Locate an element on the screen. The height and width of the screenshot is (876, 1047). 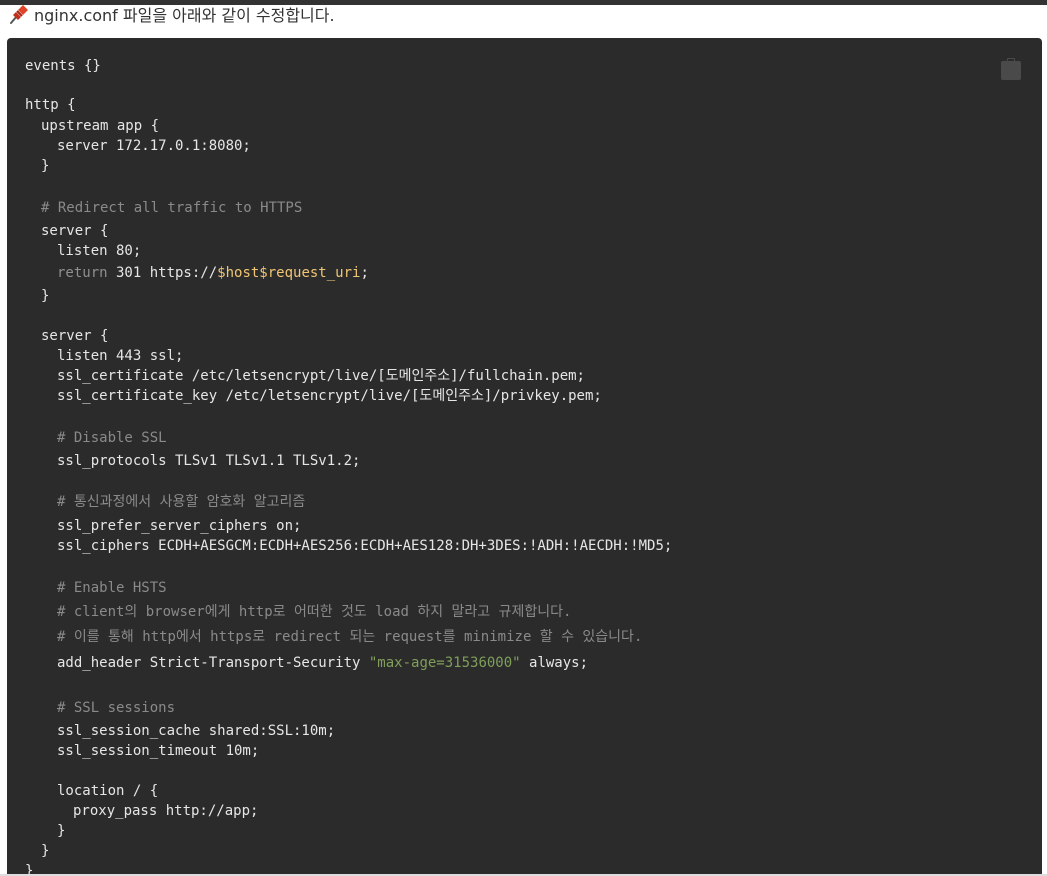
code-line: return 301 https://$host$request_uri; is located at coordinates (197, 273).